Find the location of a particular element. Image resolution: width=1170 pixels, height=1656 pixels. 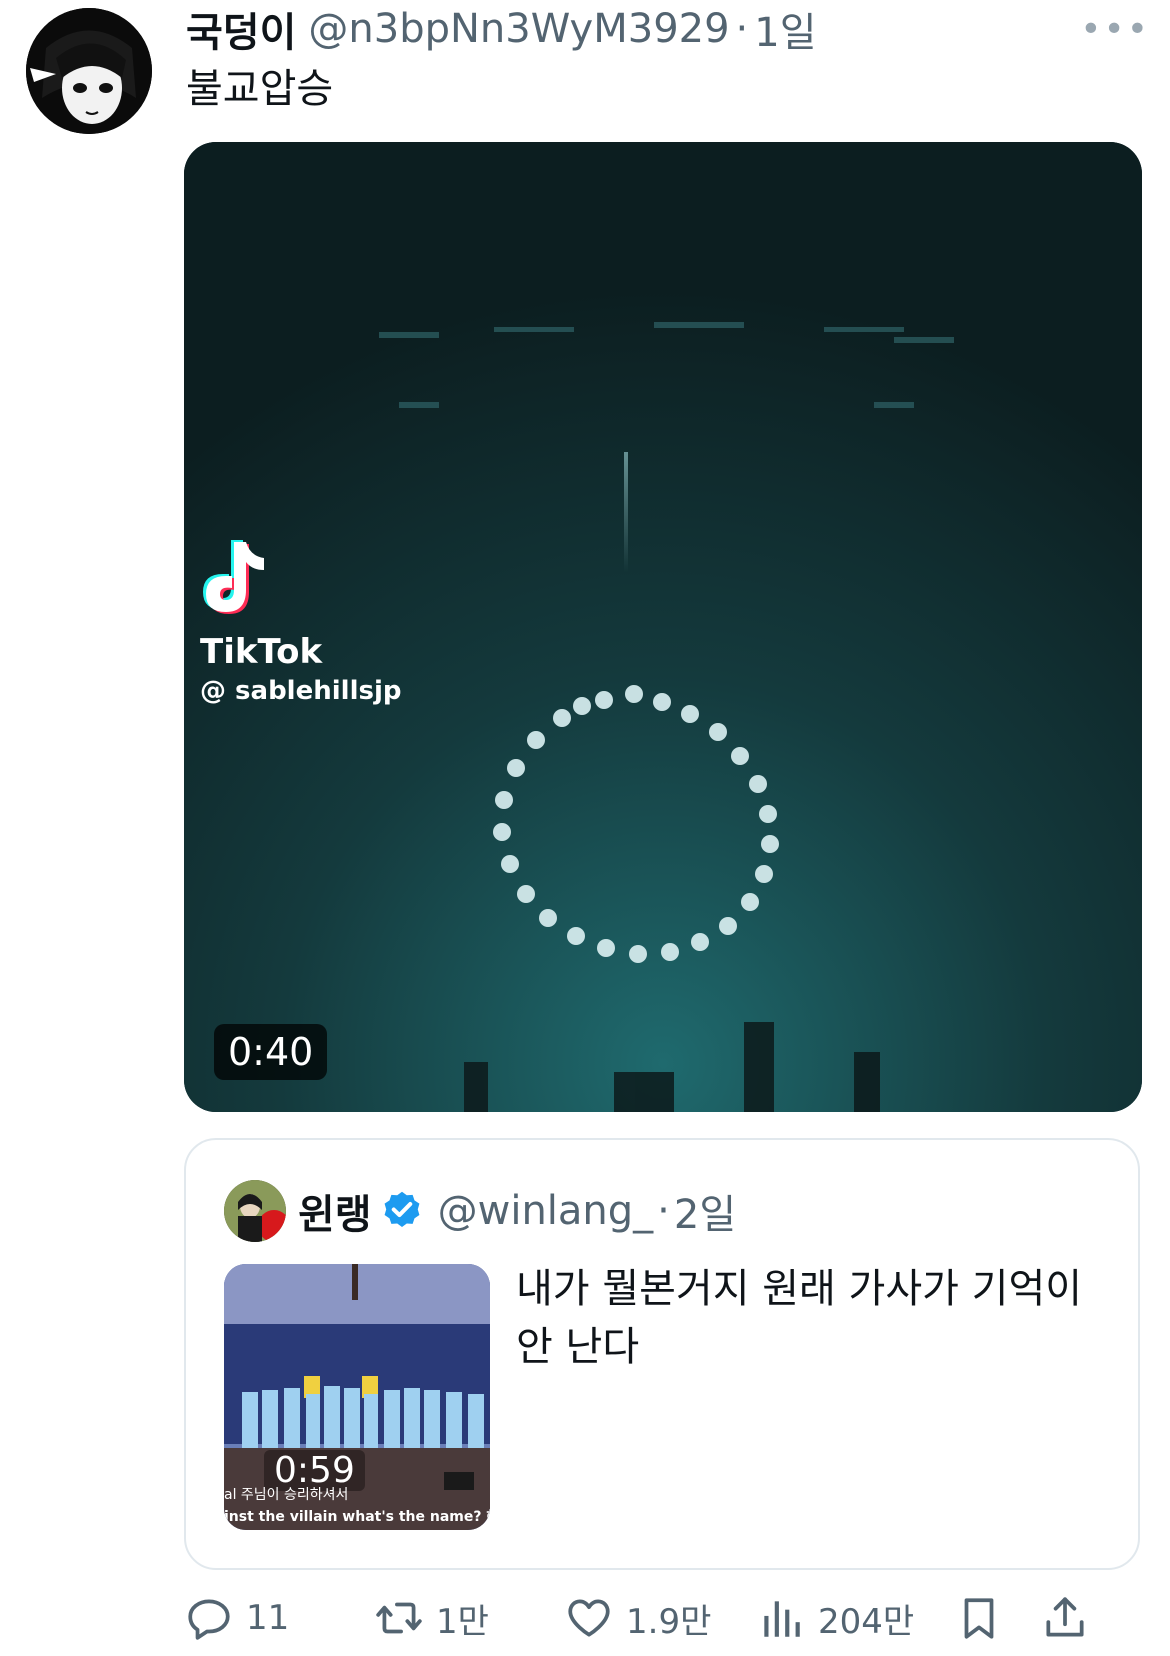

quoted-tweet-text: 내가 뭘본거지 원래 가사가 기억이 안 난다 is located at coordinates (799, 1318).